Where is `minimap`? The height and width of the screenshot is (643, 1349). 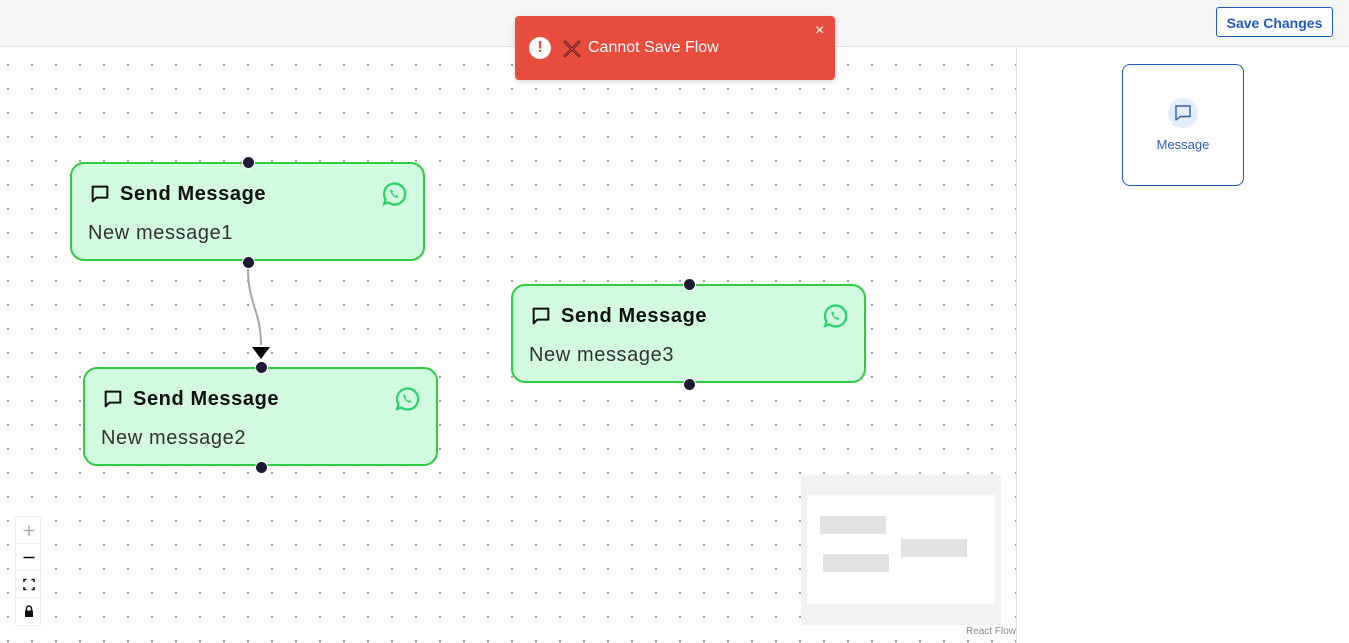 minimap is located at coordinates (901, 550).